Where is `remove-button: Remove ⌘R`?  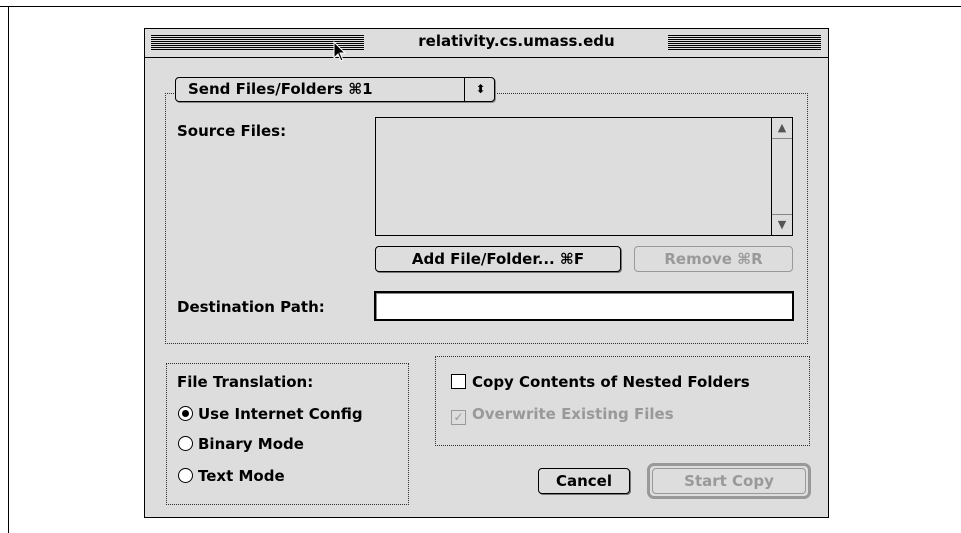
remove-button: Remove ⌘R is located at coordinates (713, 259).